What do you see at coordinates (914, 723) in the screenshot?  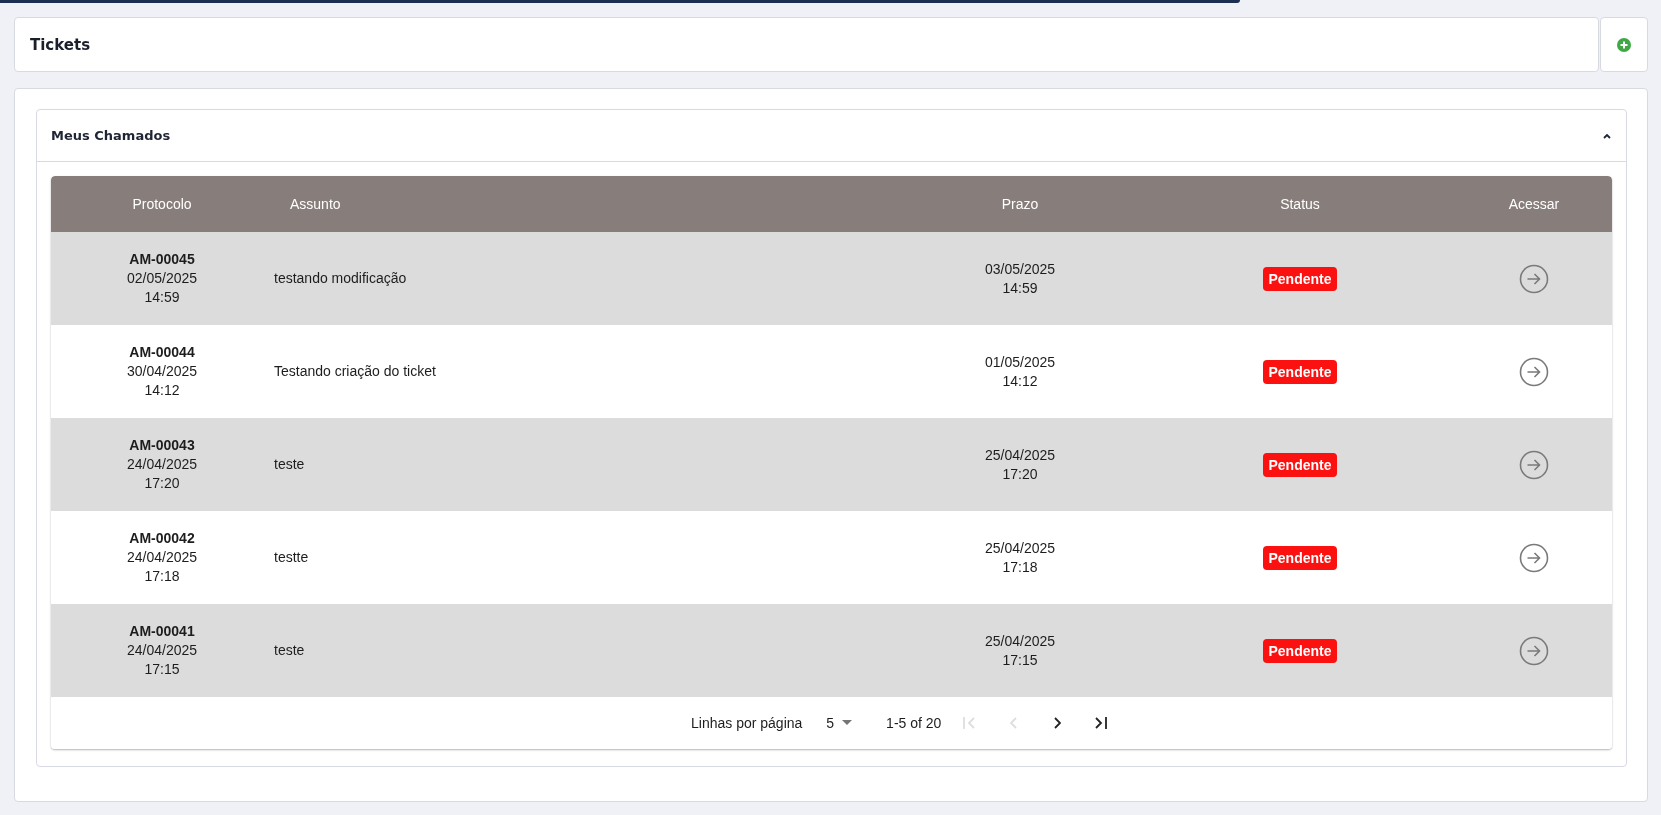 I see `page-range: 1-5 of 20` at bounding box center [914, 723].